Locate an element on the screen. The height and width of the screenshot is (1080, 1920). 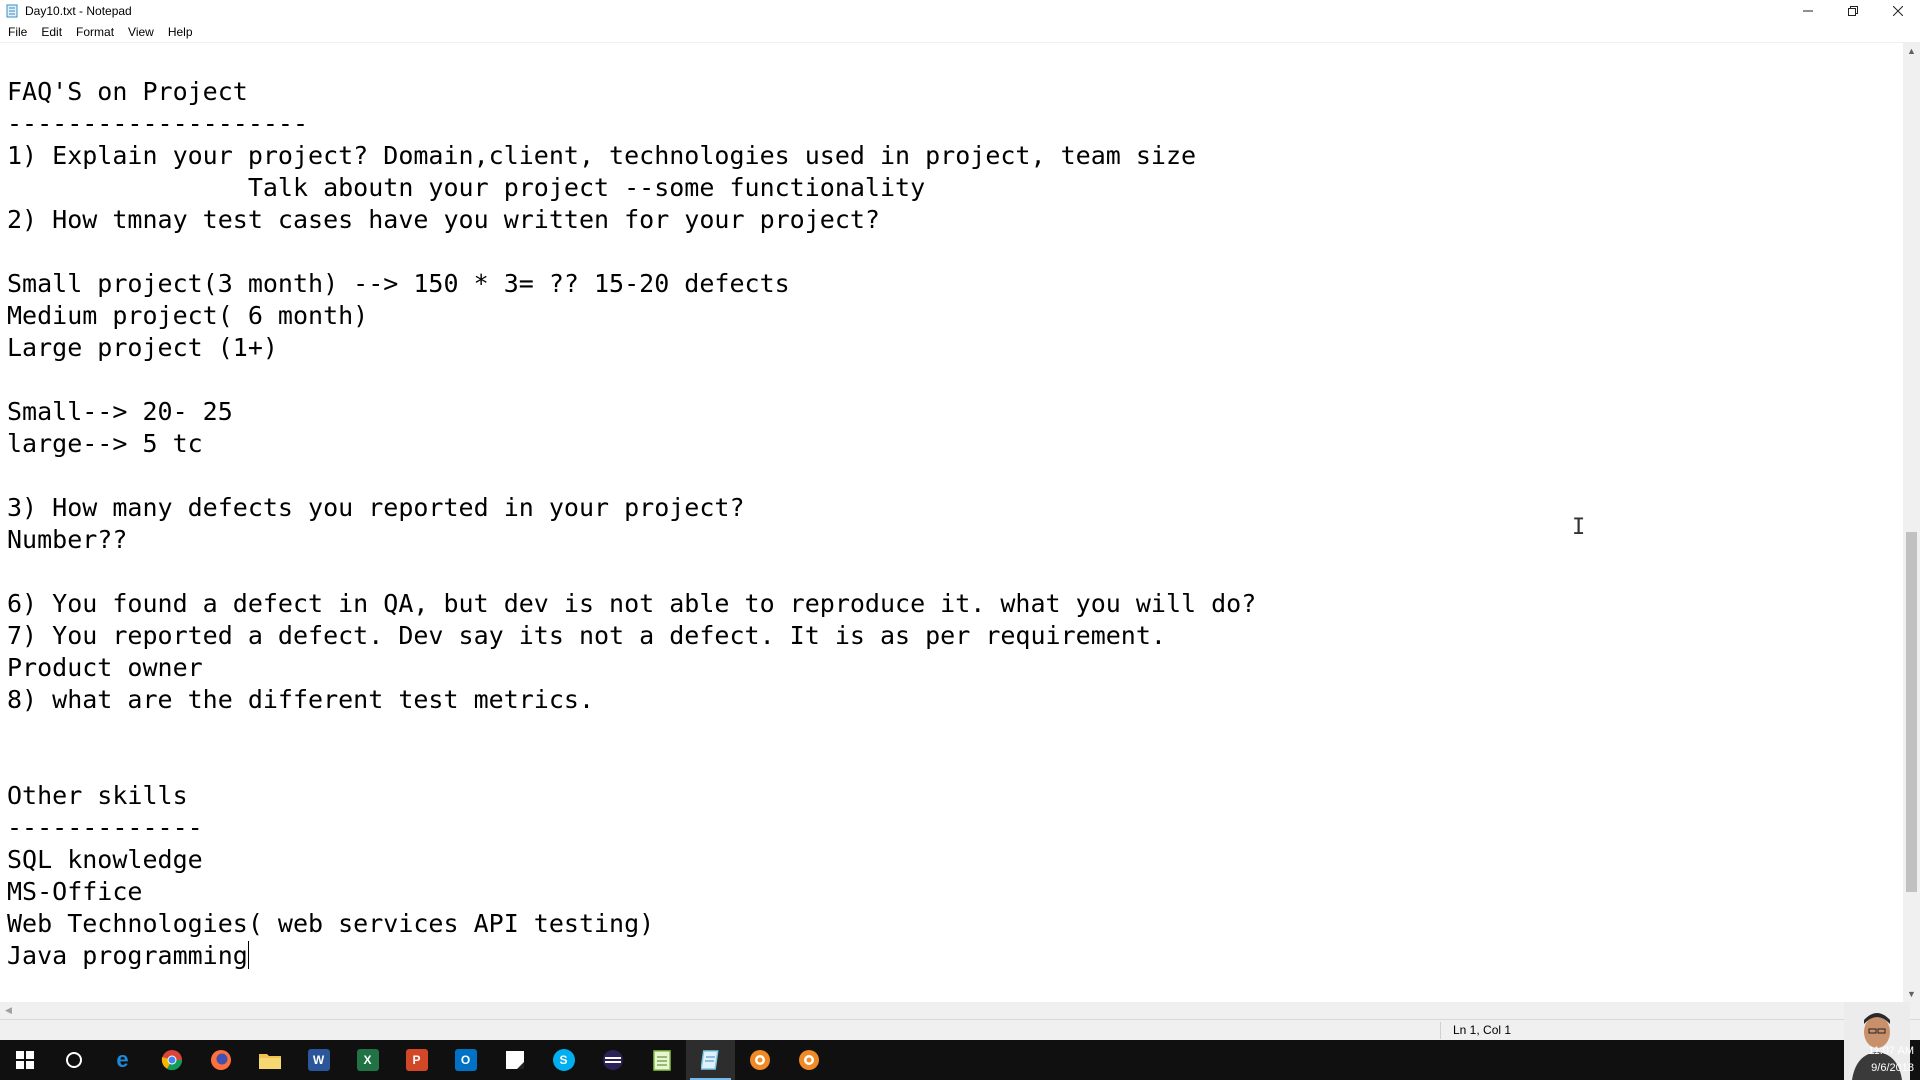
ibeam-cursor-icon: I is located at coordinates (1579, 527).